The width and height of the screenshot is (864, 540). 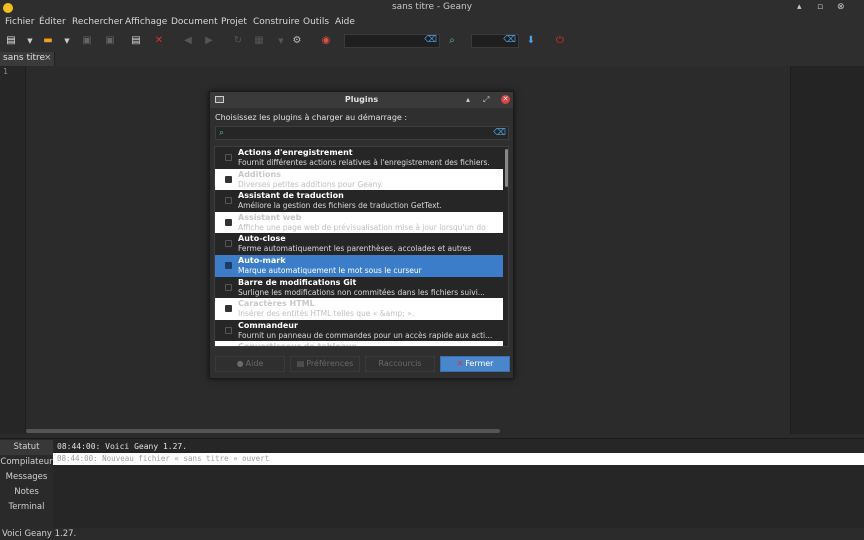 I want to click on build-icon: ▦, so click(x=259, y=41).